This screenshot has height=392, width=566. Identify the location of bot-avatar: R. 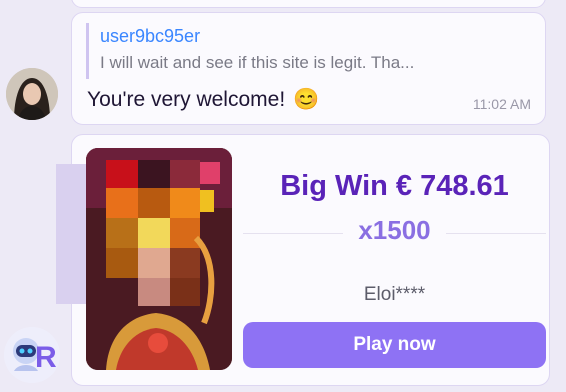
(32, 355).